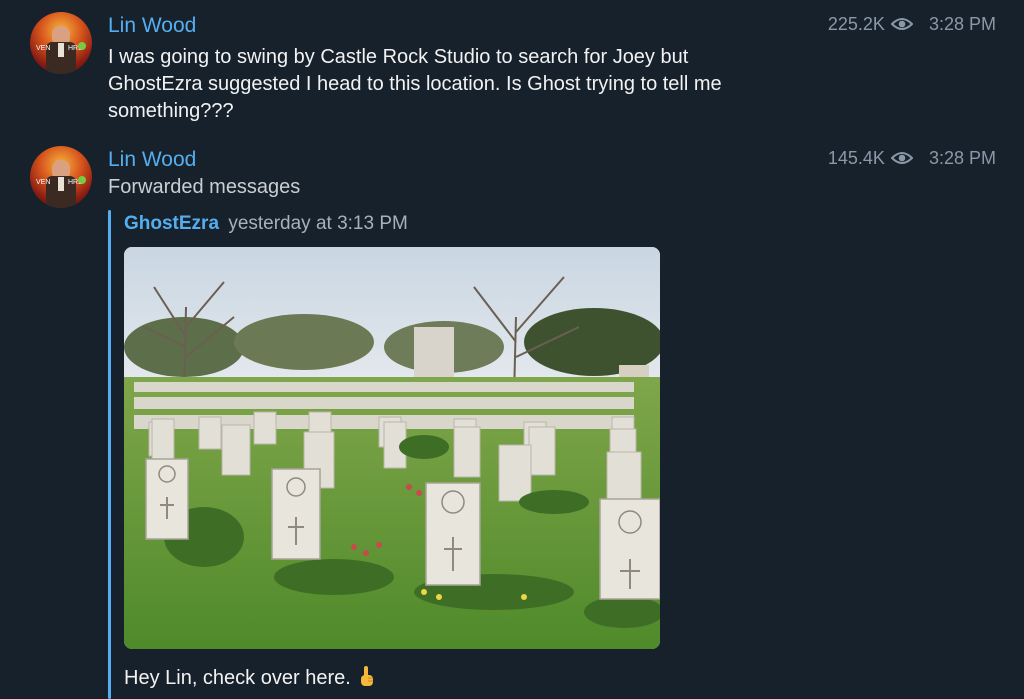 The image size is (1024, 699). What do you see at coordinates (43, 182) in the screenshot?
I see `svg-text: VEN` at bounding box center [43, 182].